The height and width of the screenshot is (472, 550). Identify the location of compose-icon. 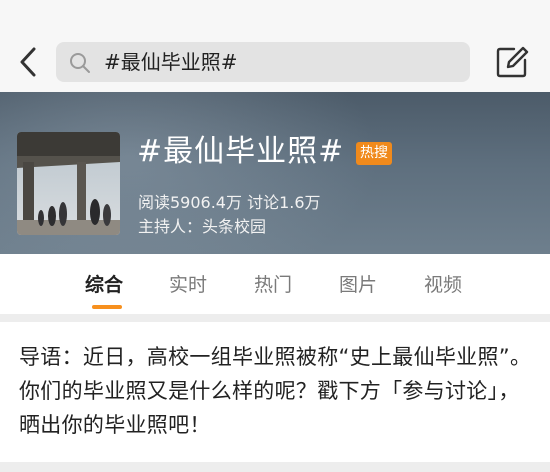
(512, 62).